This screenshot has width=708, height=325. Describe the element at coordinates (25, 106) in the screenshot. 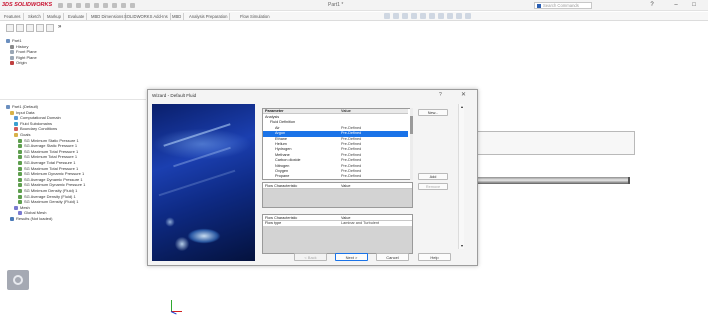

I see `tree-item-label: Part1 (Default)` at that location.